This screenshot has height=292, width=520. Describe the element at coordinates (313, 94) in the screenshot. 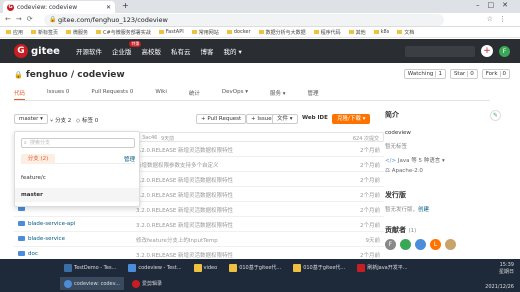

I see `repo-tab: 管理` at that location.